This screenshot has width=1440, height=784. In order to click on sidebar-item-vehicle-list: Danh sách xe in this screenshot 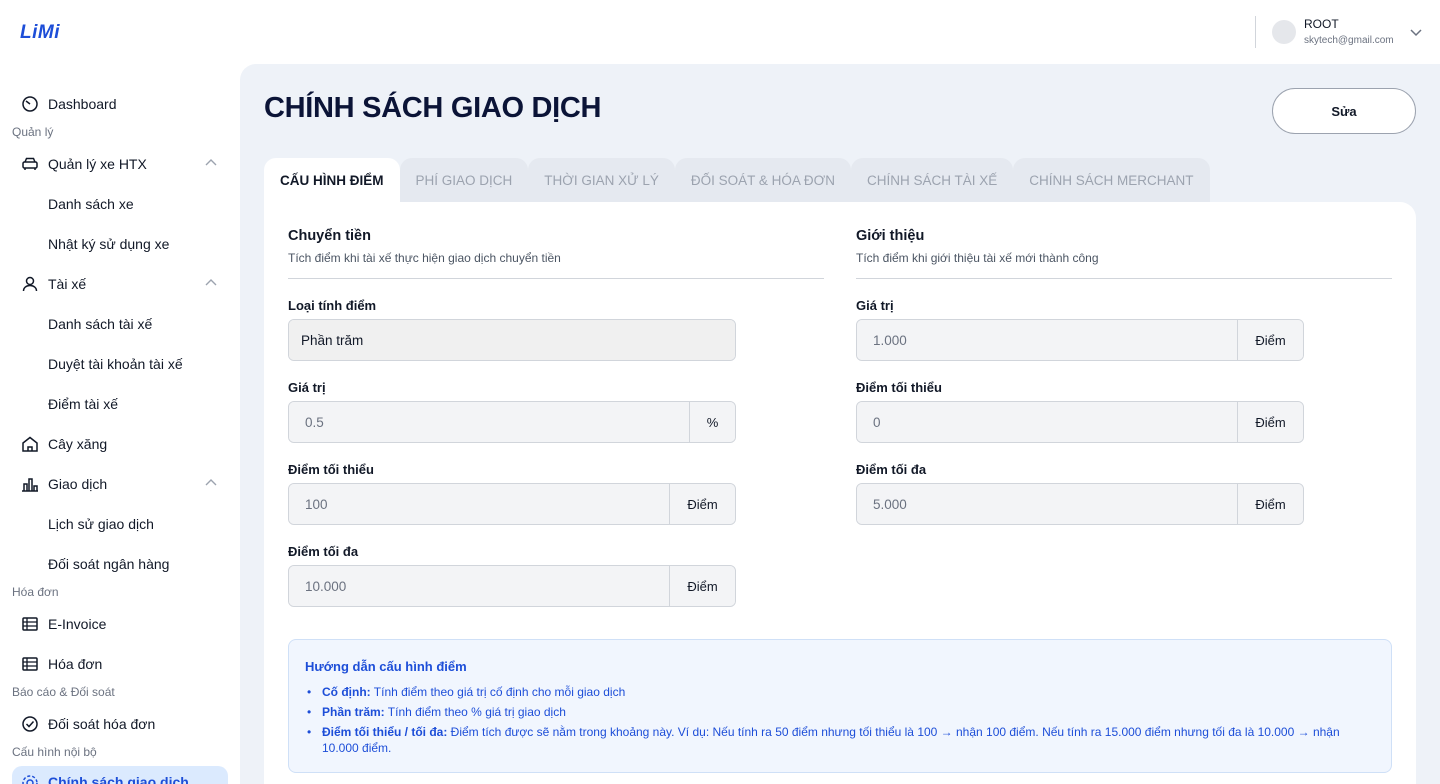, I will do `click(91, 204)`.